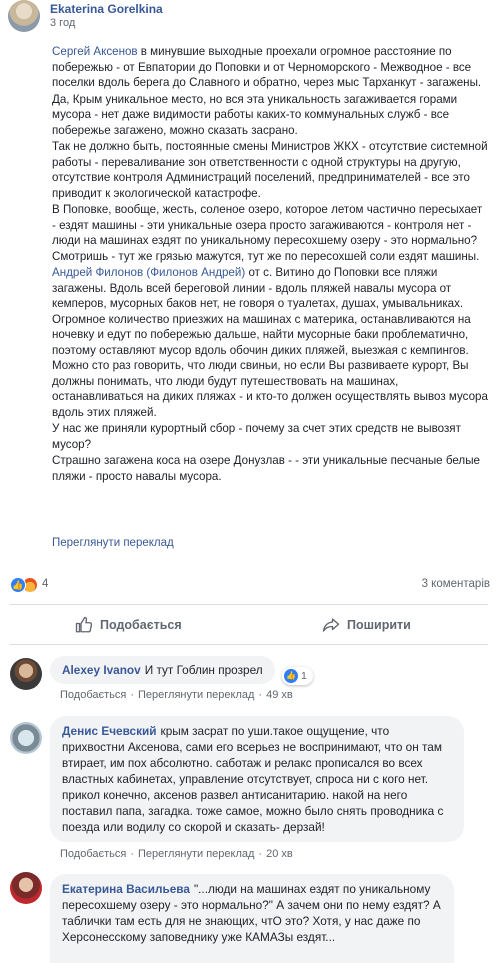 This screenshot has width=497, height=963. What do you see at coordinates (379, 625) in the screenshot?
I see `share-button-label: Поширити` at bounding box center [379, 625].